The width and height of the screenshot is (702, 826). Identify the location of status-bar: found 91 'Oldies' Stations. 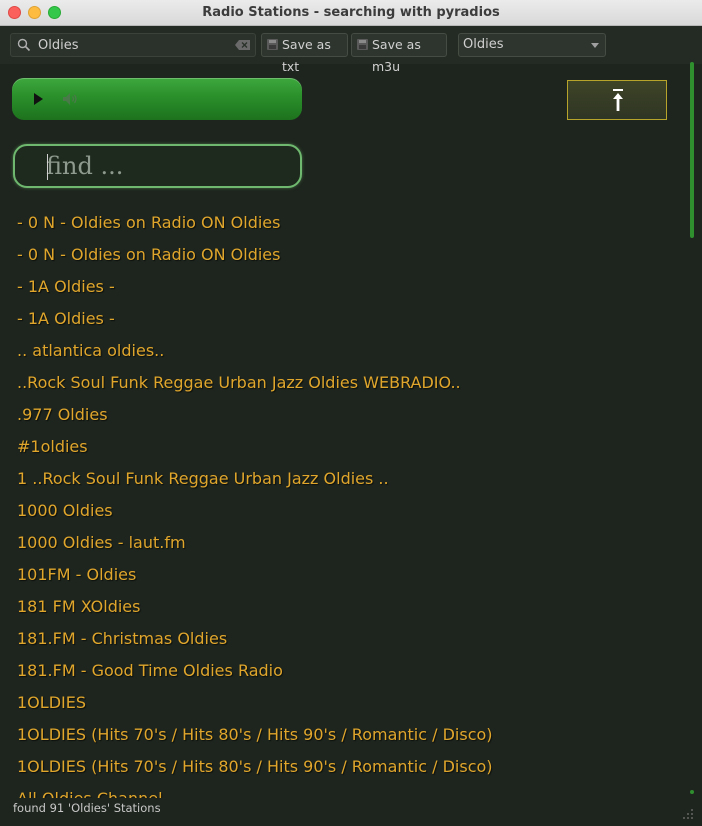
(351, 812).